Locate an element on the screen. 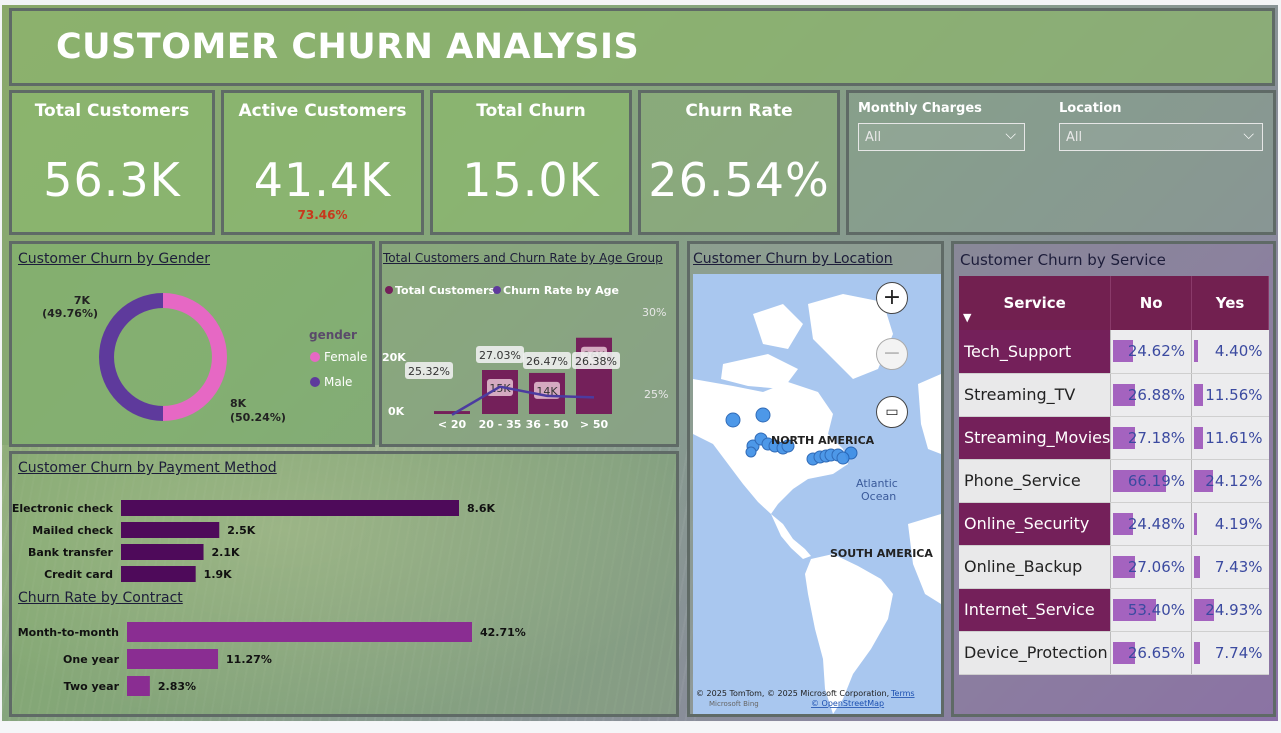  yes-value: 4.19% is located at coordinates (1238, 523).